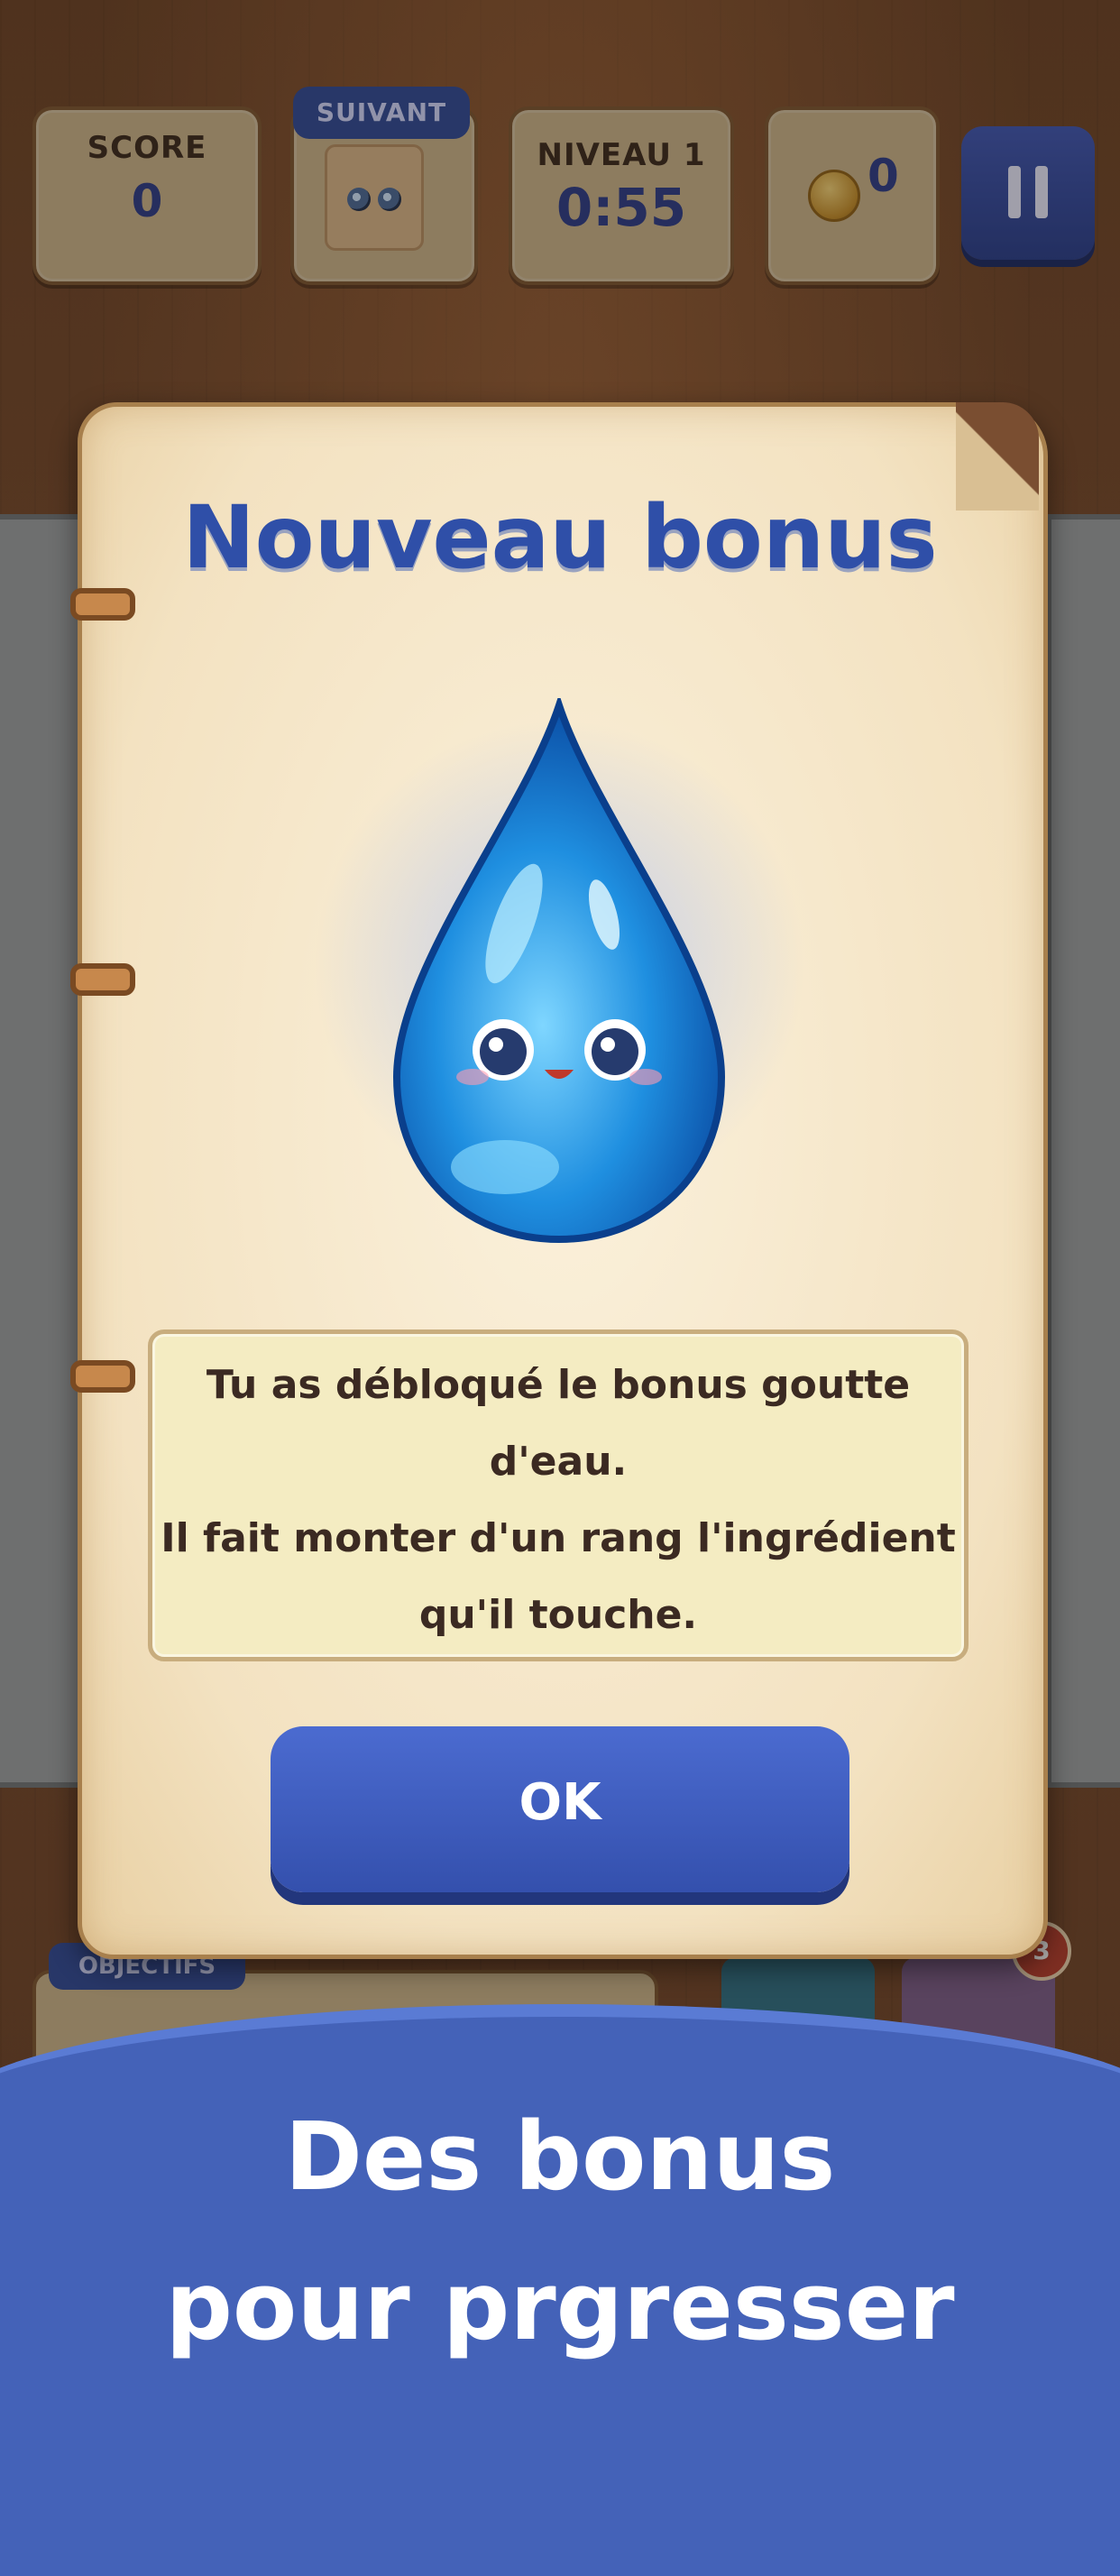  I want to click on ok-button: OK, so click(560, 1809).